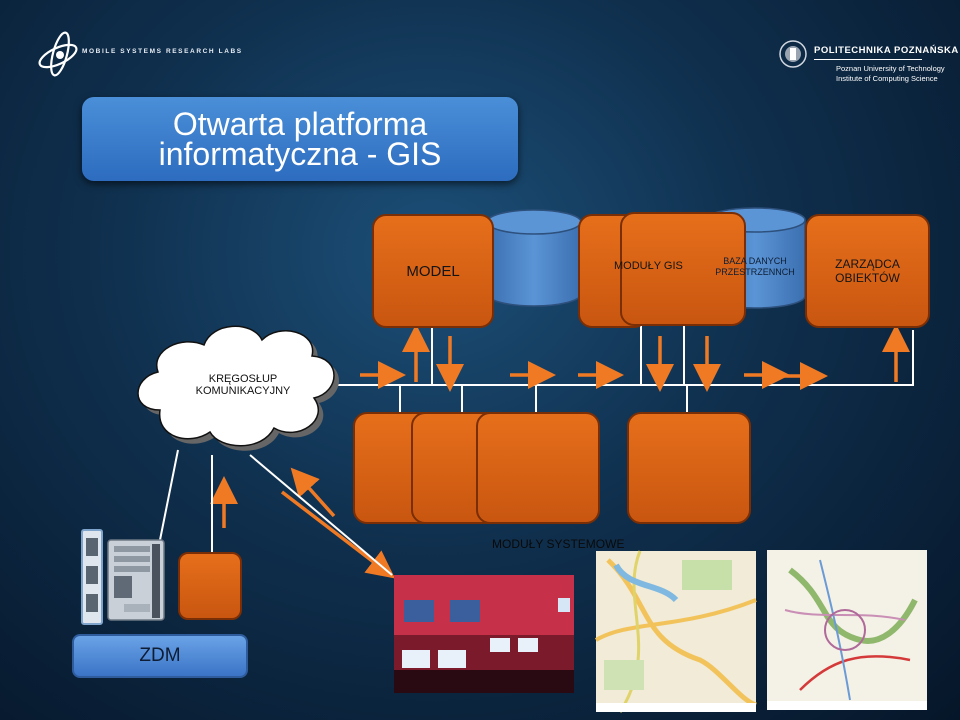 The height and width of the screenshot is (720, 960). What do you see at coordinates (243, 379) in the screenshot?
I see `backbone-line-1: KRĘGOSŁUP` at bounding box center [243, 379].